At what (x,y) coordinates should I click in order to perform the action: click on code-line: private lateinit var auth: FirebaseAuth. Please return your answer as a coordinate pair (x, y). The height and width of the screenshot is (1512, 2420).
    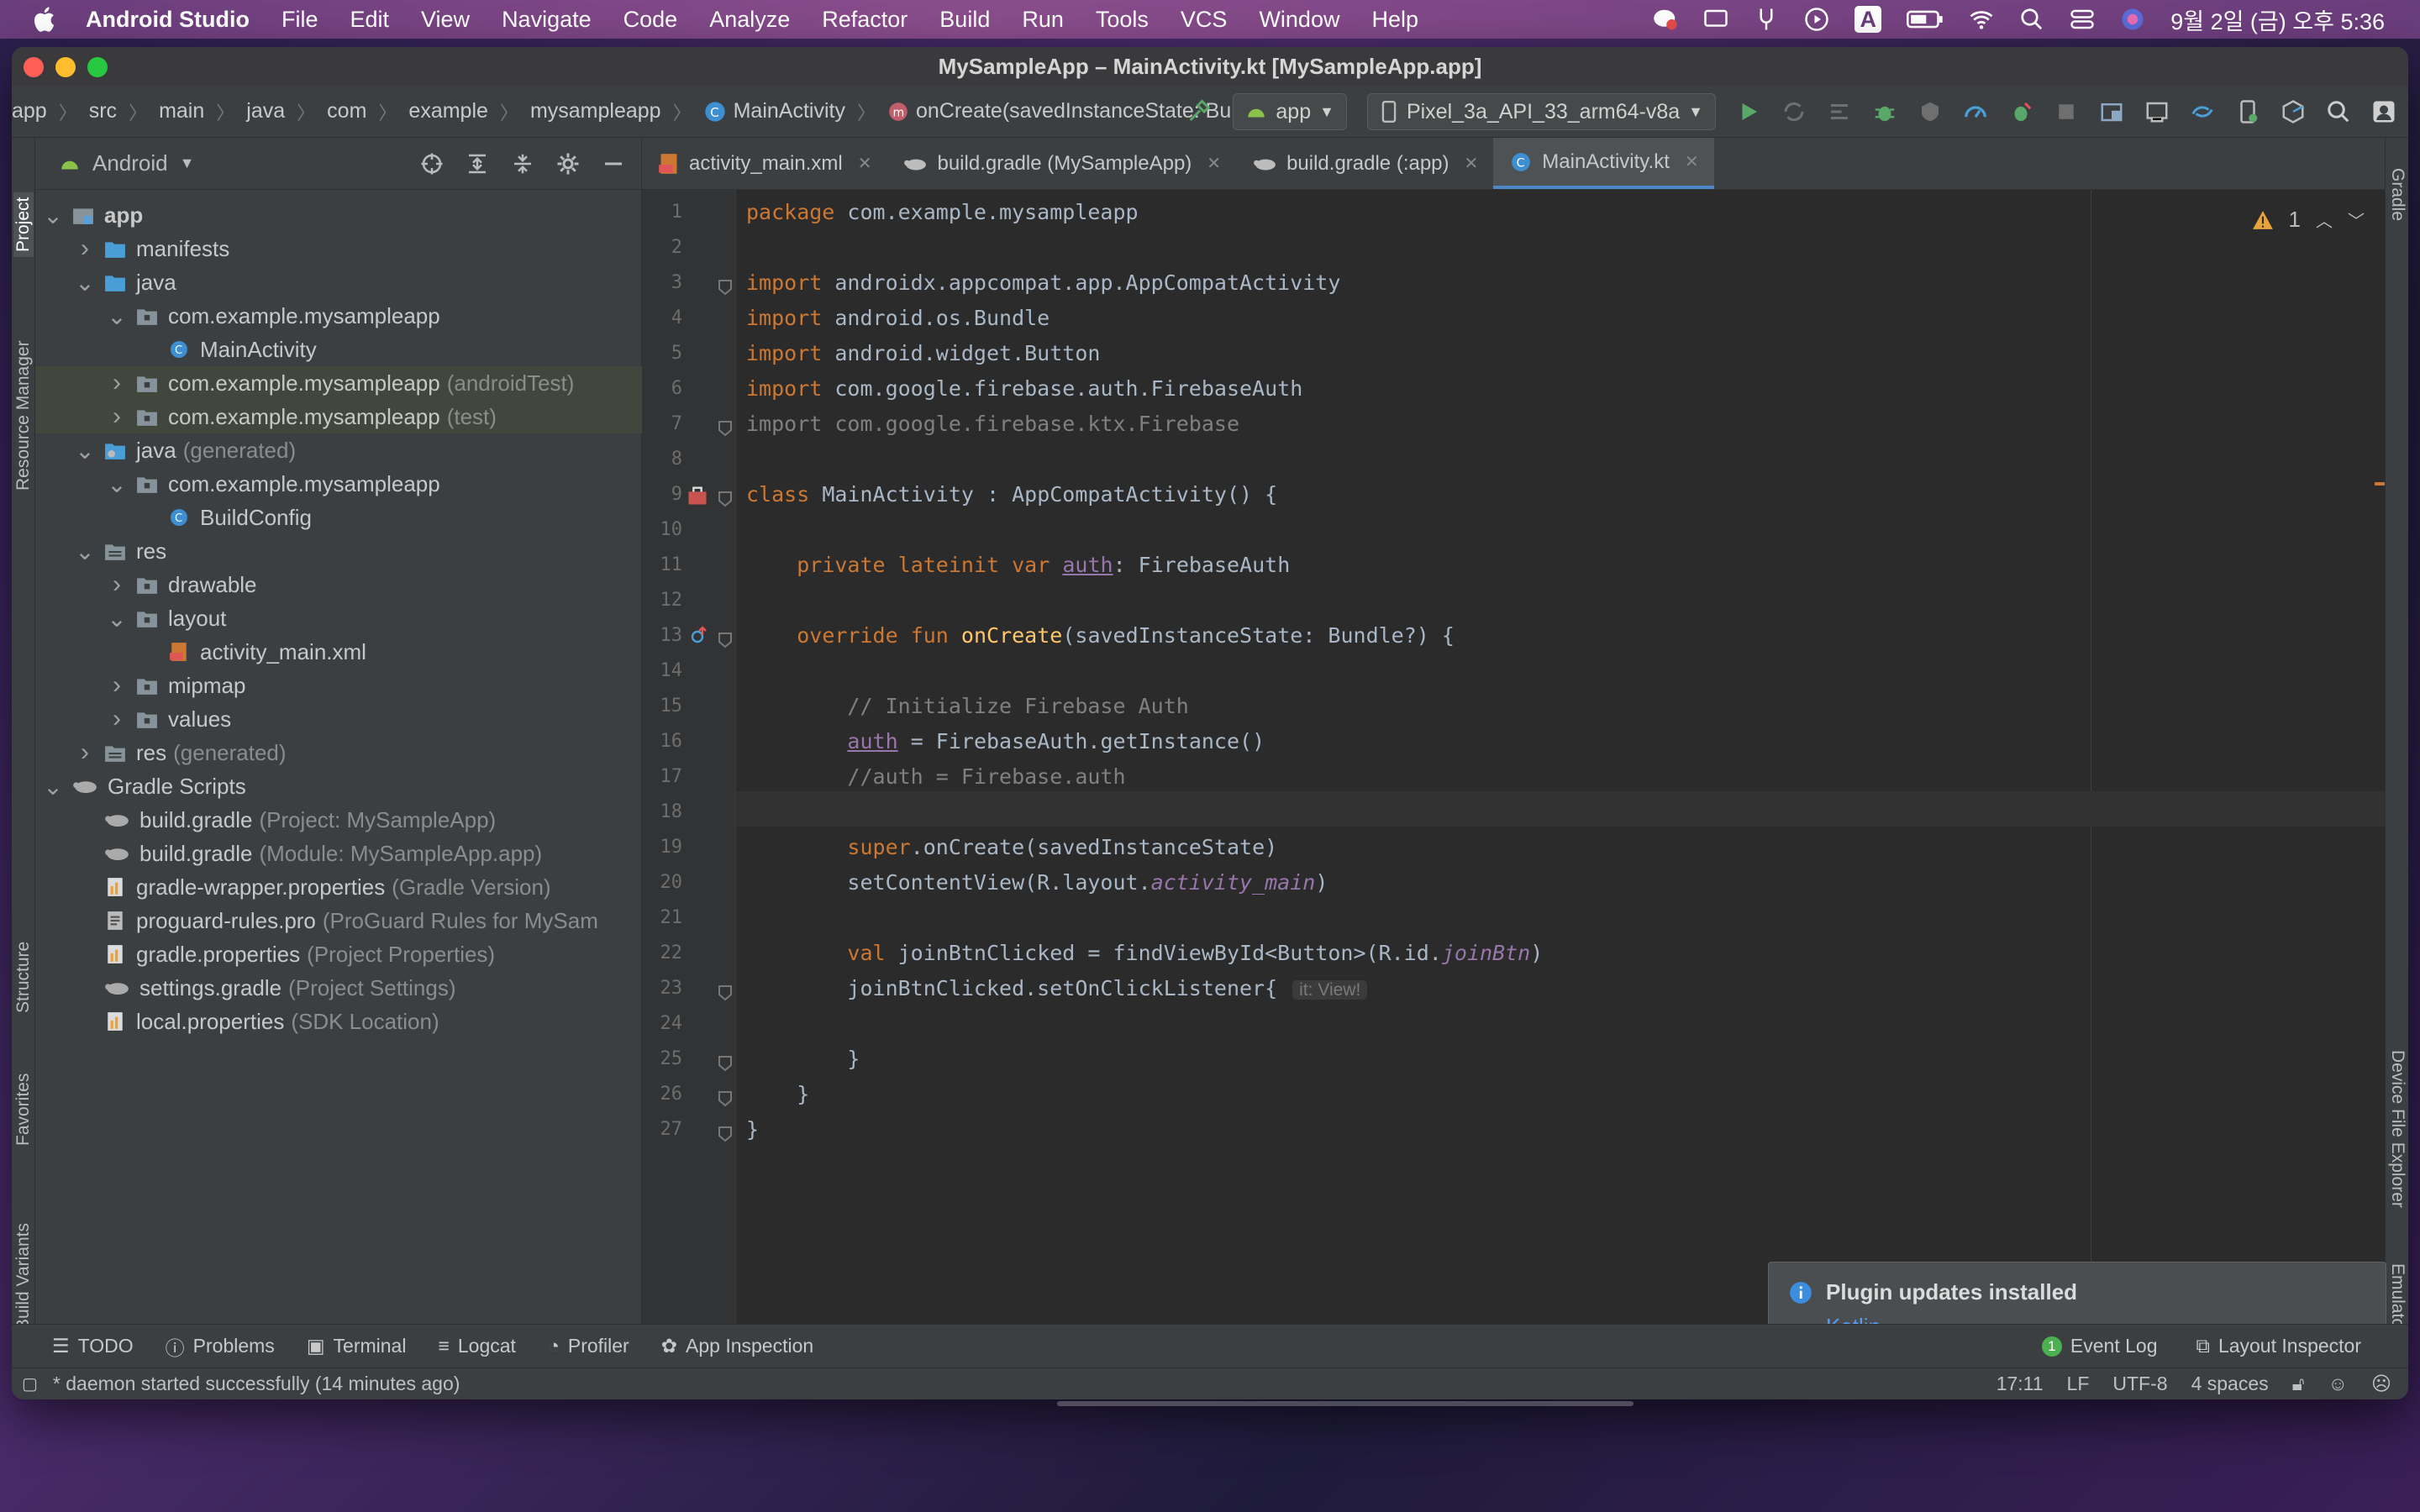
    Looking at the image, I should click on (1018, 565).